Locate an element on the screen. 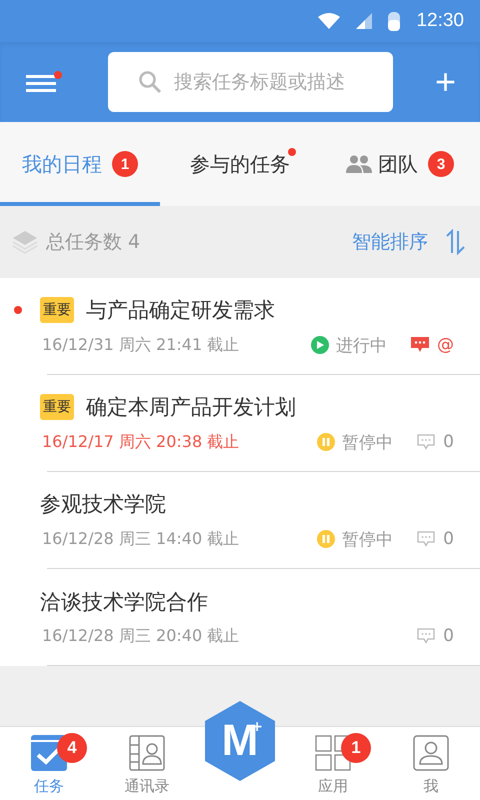 This screenshot has height=800, width=480. play-icon is located at coordinates (320, 345).